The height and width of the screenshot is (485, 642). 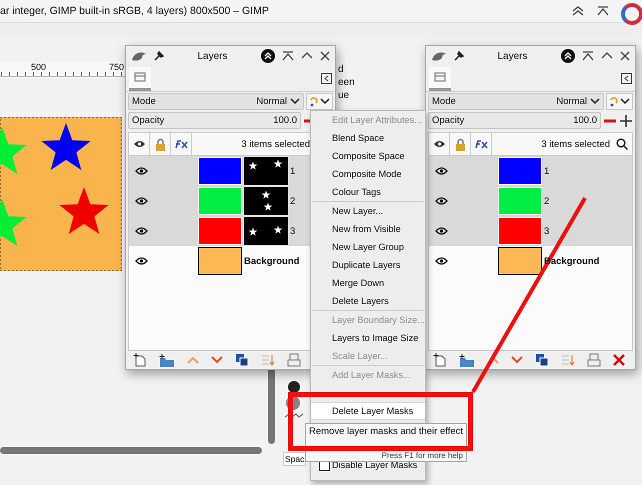 I want to click on menu-item: Delete Layers, so click(x=368, y=301).